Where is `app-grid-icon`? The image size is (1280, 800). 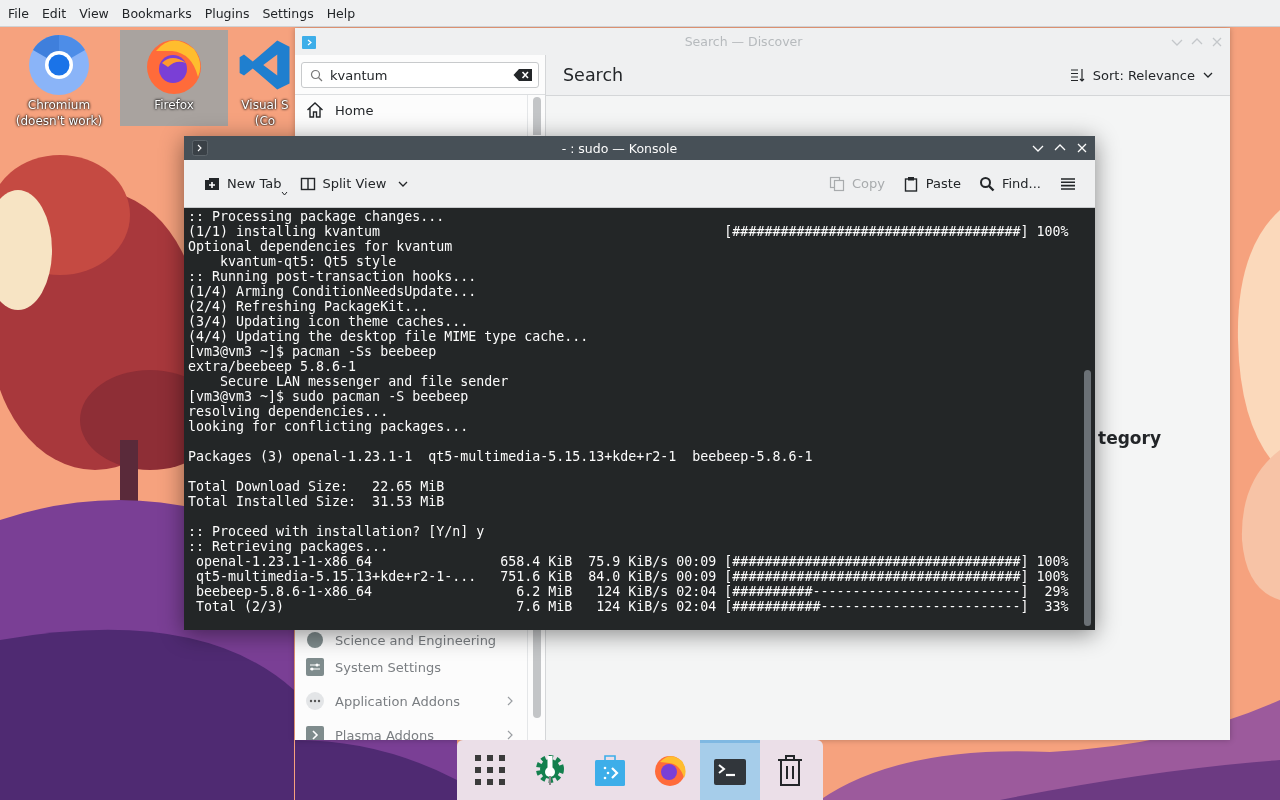
app-grid-icon is located at coordinates (490, 770).